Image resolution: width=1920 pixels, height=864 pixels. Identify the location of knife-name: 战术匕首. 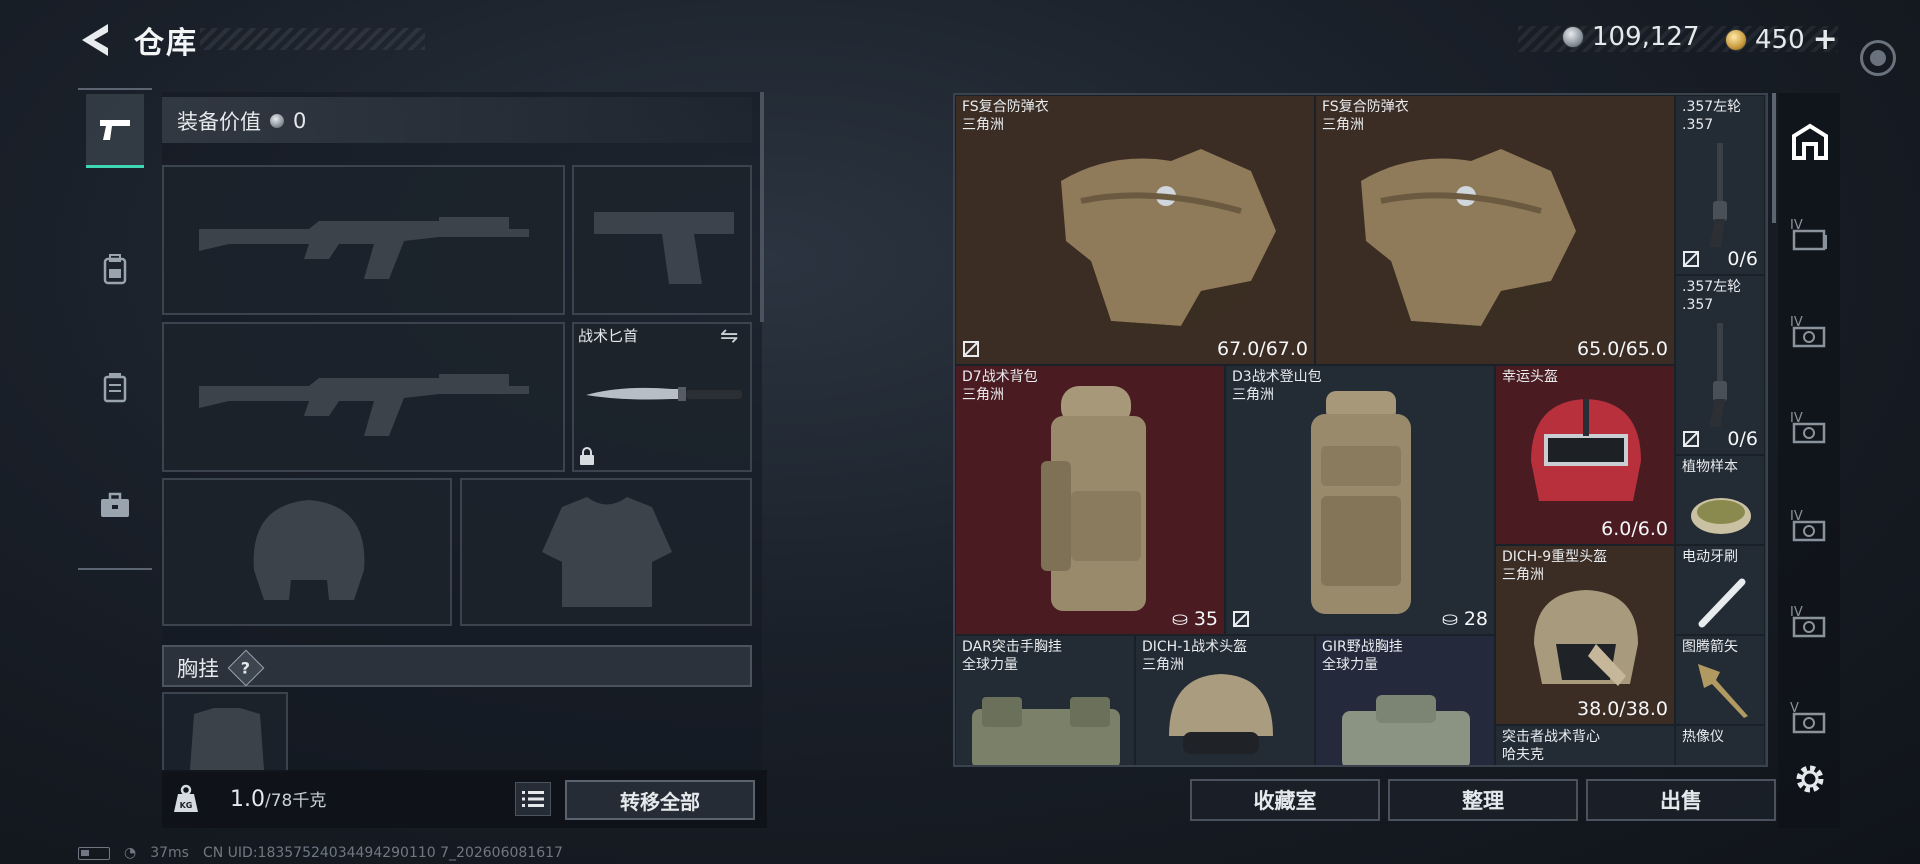
(608, 336).